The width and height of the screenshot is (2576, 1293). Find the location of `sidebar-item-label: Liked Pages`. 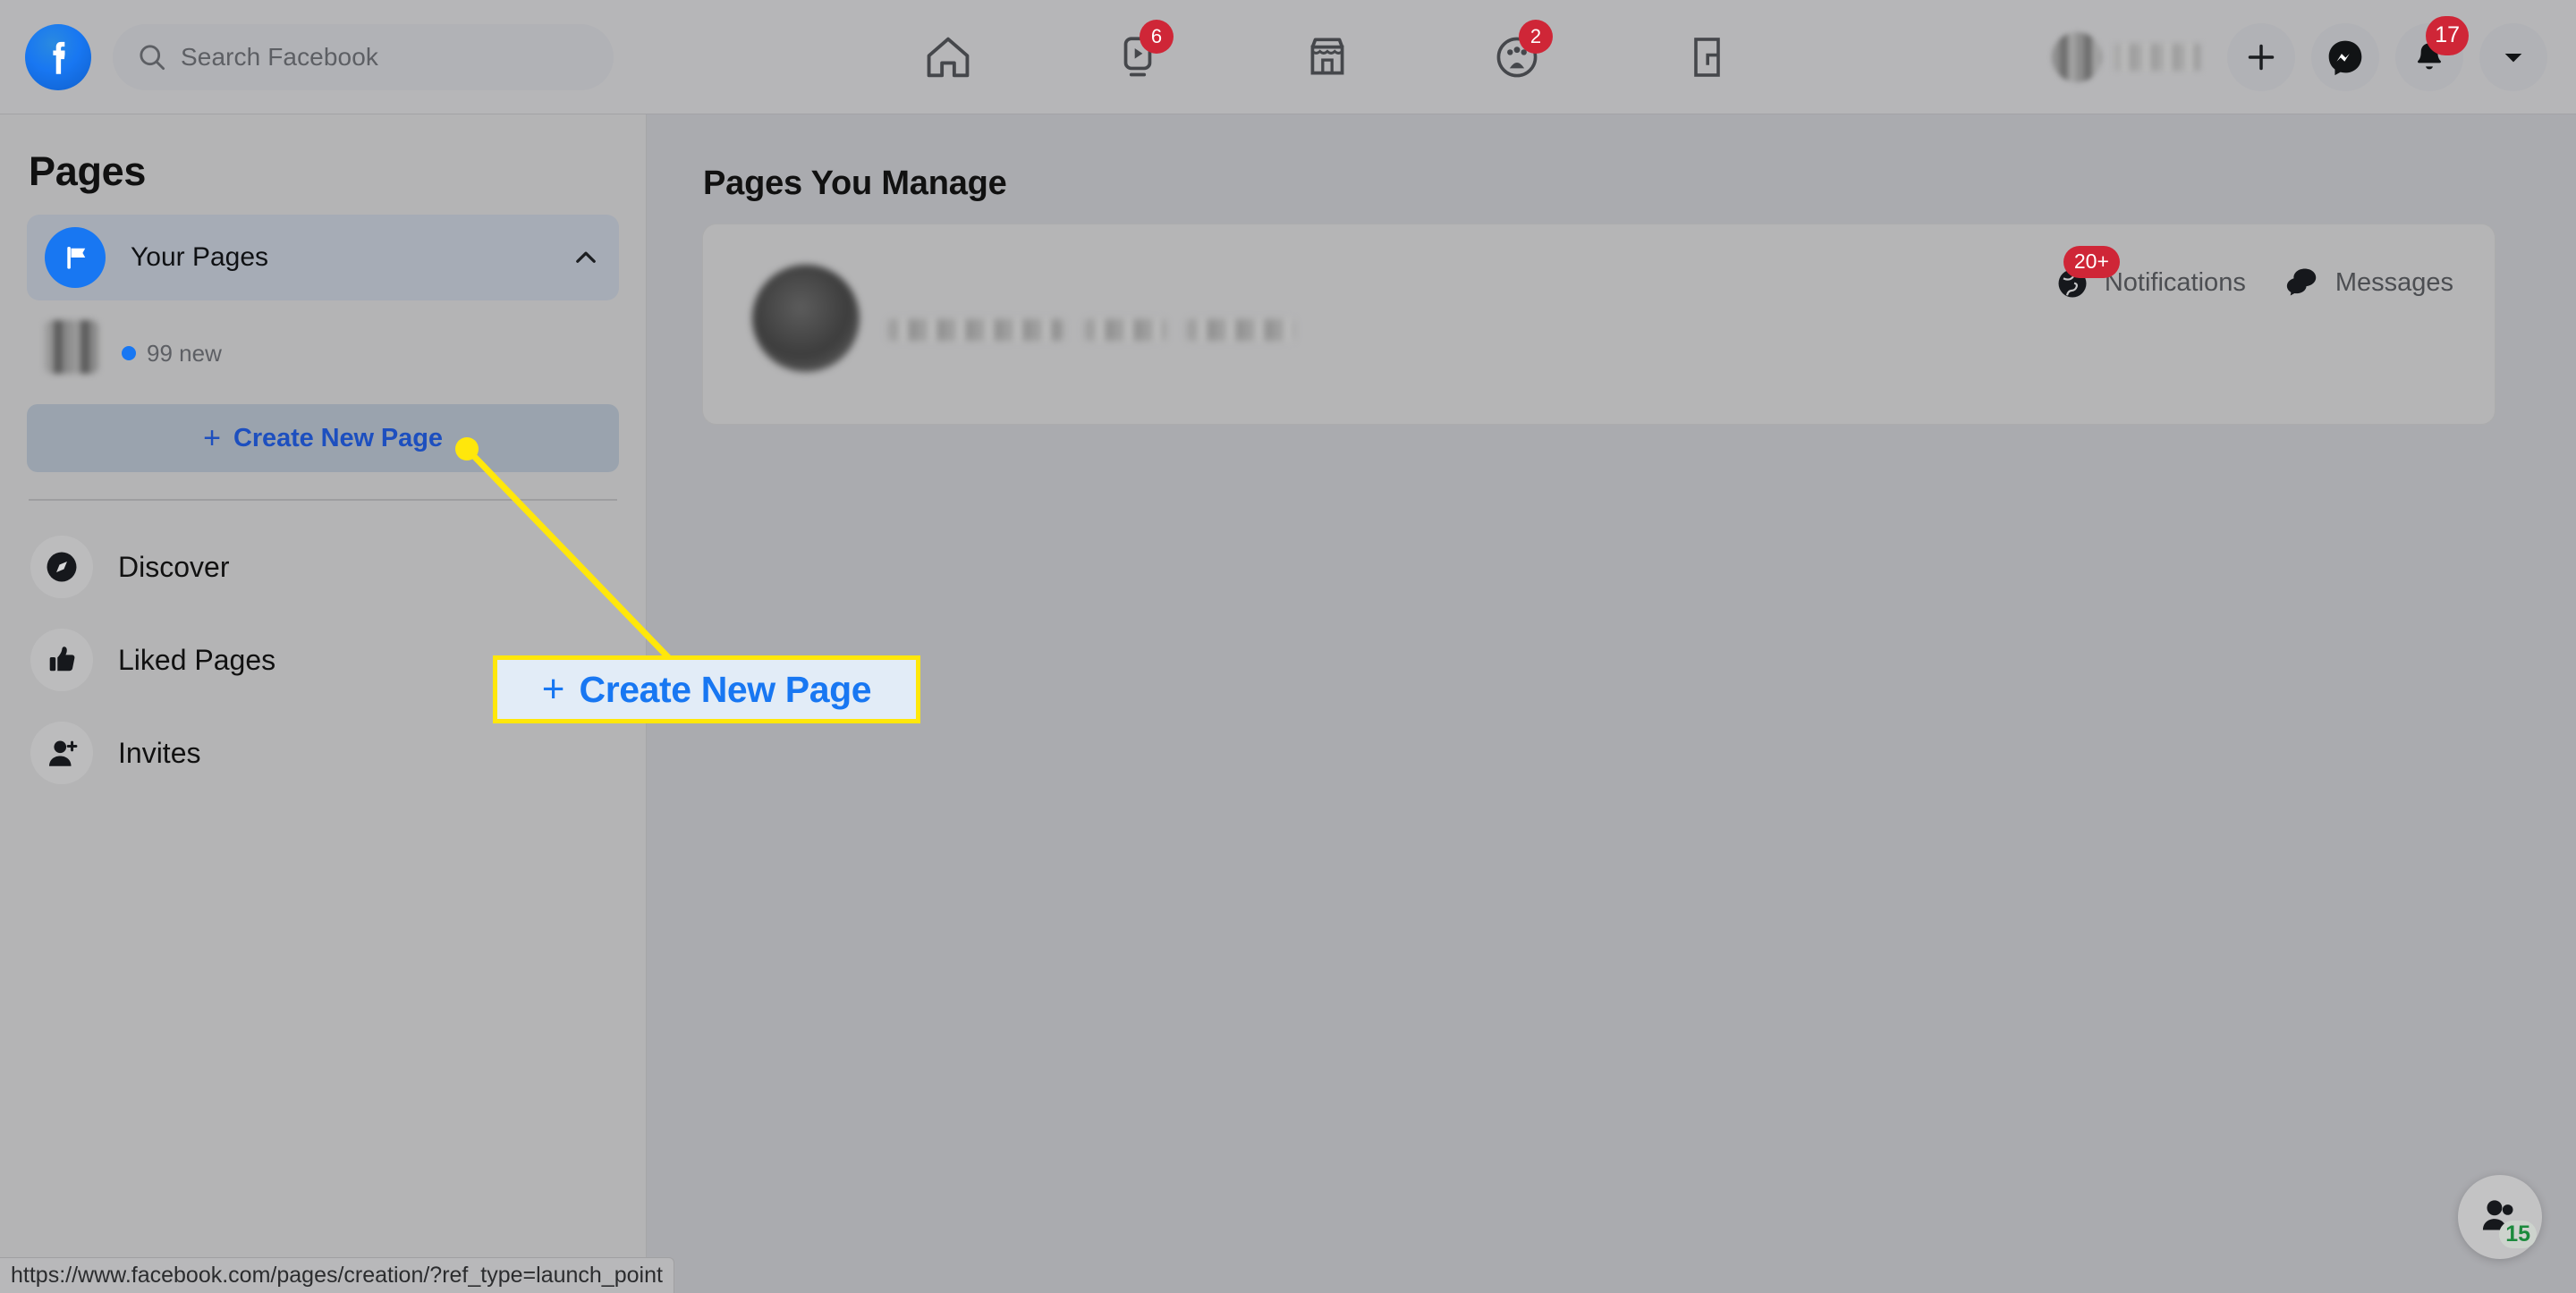

sidebar-item-label: Liked Pages is located at coordinates (197, 660).